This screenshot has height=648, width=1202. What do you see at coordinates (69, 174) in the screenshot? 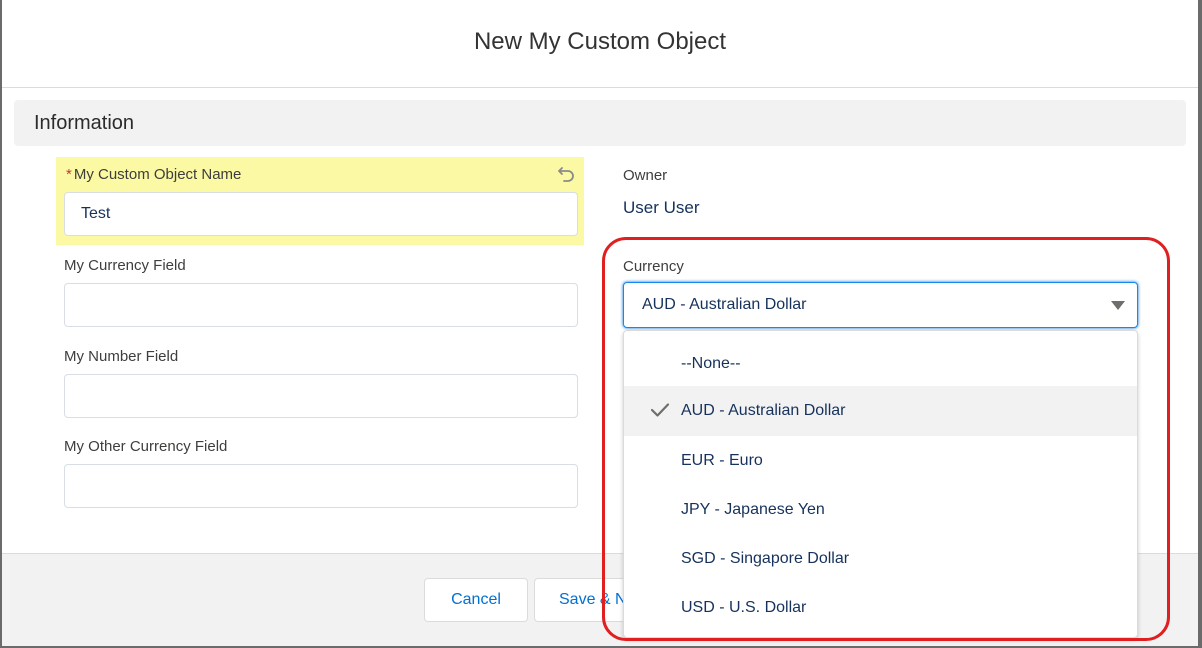
I see `required-marker: *` at bounding box center [69, 174].